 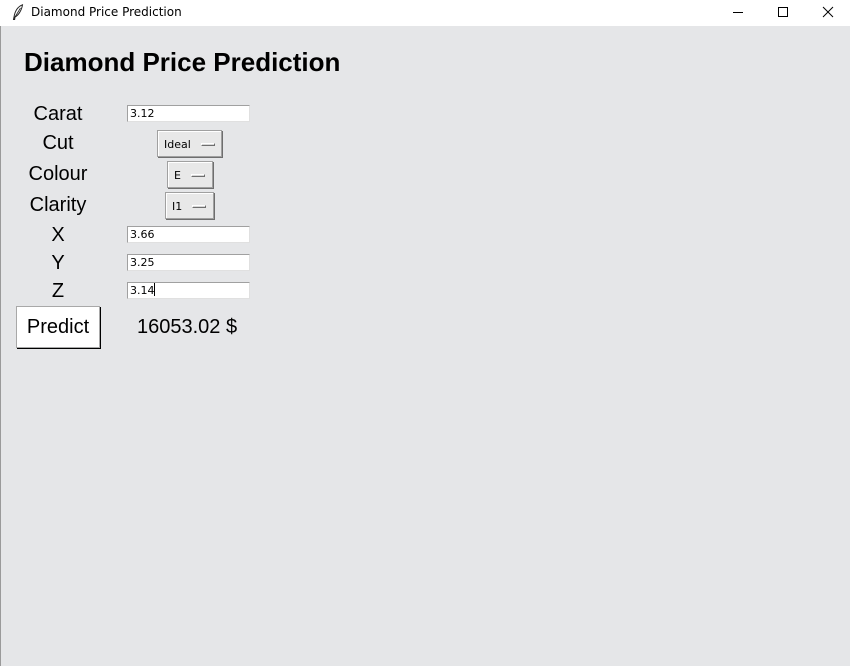 I want to click on y-label: Y, so click(x=58, y=263).